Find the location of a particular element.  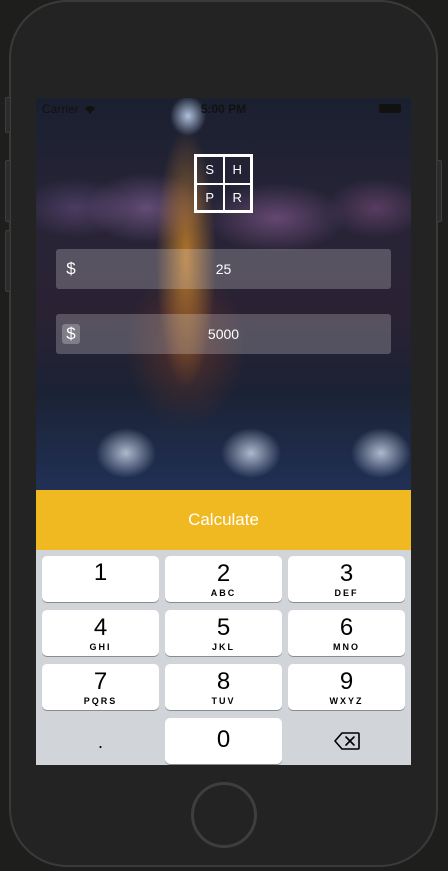

amount-value: 25 is located at coordinates (223, 269).